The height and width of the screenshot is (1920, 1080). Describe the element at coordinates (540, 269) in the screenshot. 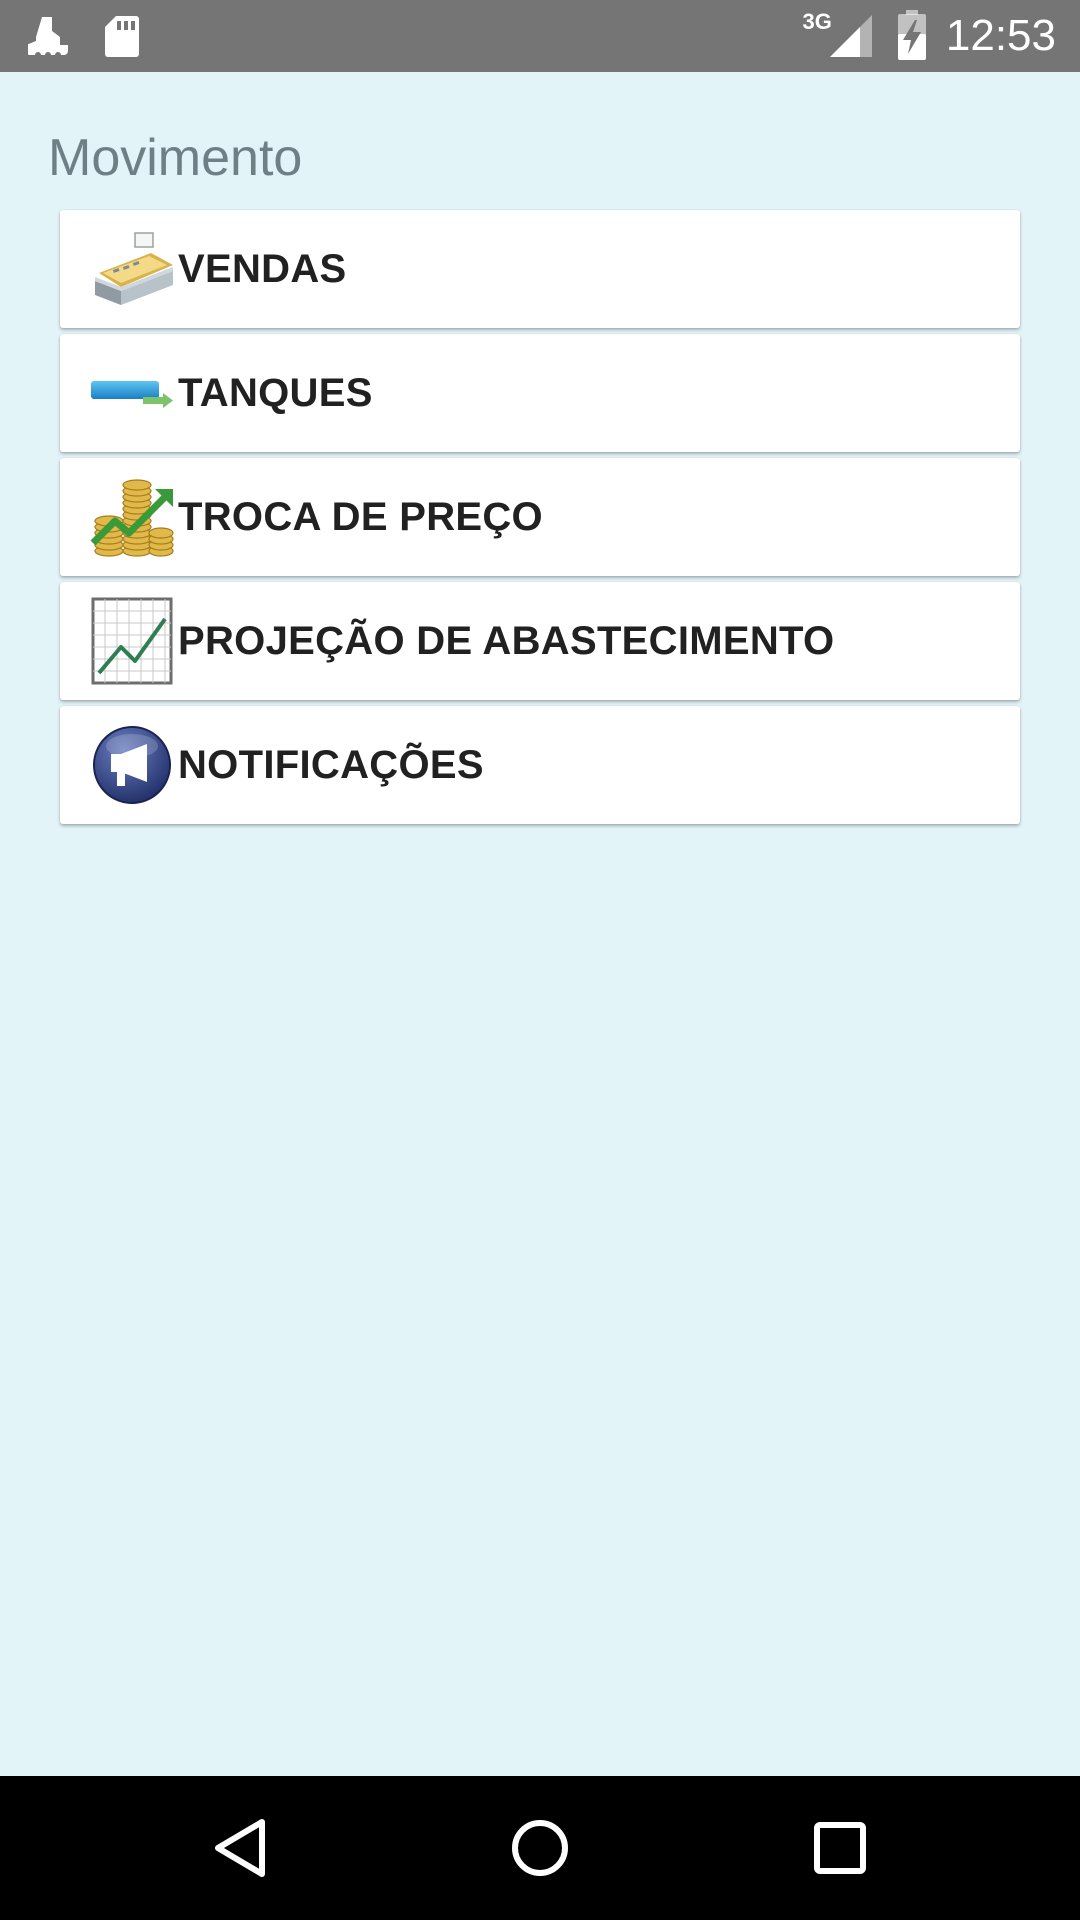

I see `menu-item-vendas: VENDAS` at that location.